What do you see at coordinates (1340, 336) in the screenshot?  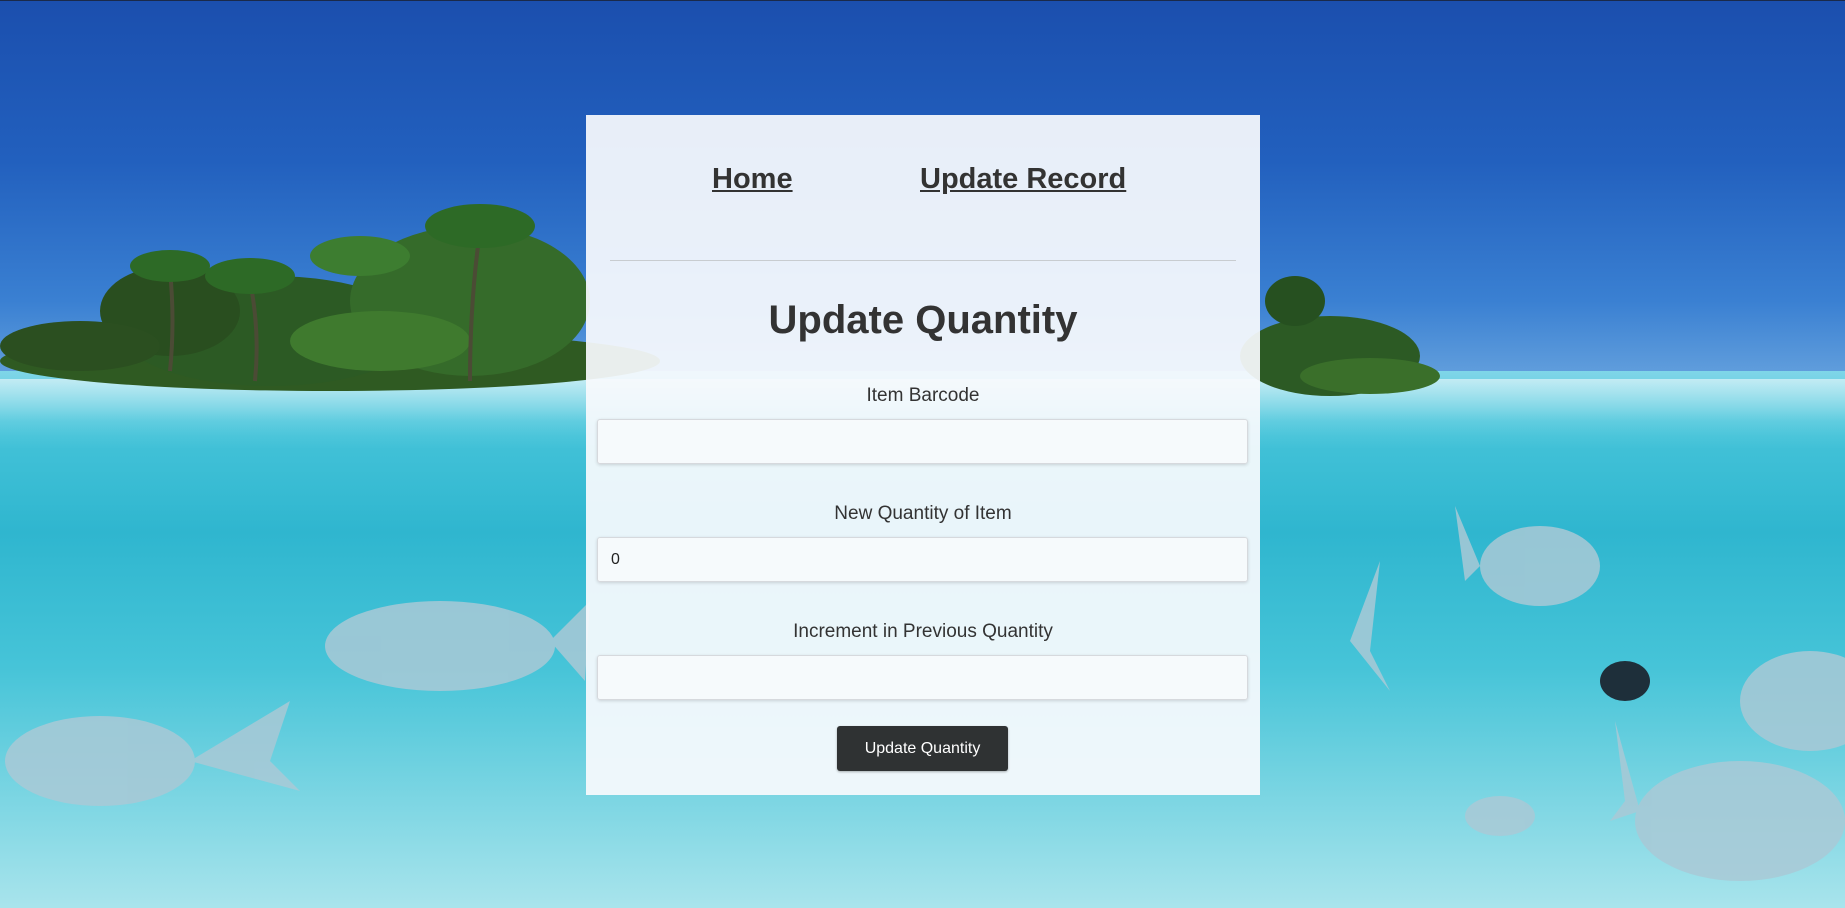 I see `island-right` at bounding box center [1340, 336].